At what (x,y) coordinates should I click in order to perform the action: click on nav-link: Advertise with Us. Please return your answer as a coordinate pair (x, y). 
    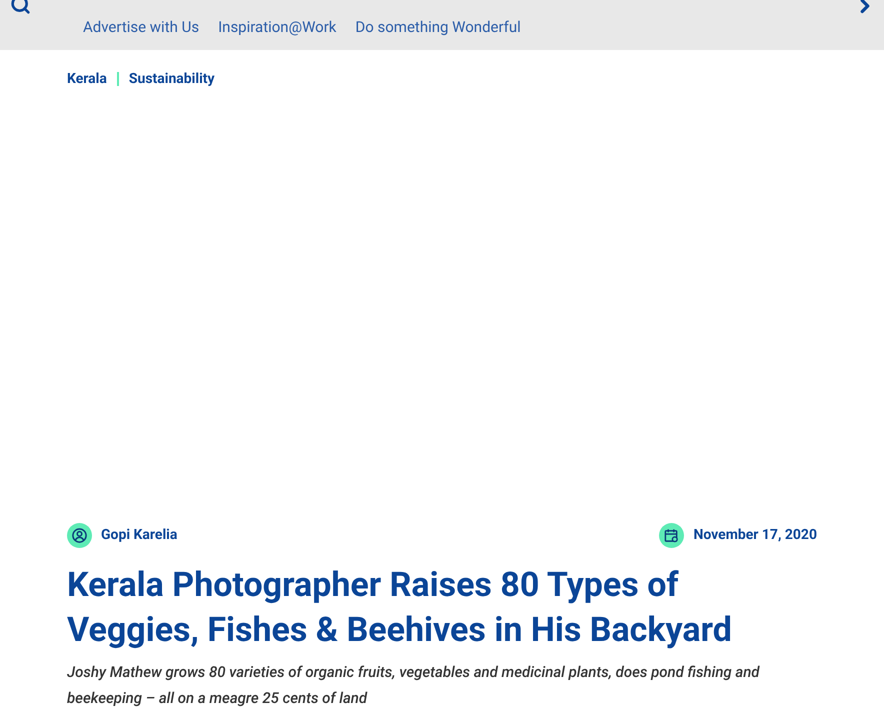
    Looking at the image, I should click on (141, 27).